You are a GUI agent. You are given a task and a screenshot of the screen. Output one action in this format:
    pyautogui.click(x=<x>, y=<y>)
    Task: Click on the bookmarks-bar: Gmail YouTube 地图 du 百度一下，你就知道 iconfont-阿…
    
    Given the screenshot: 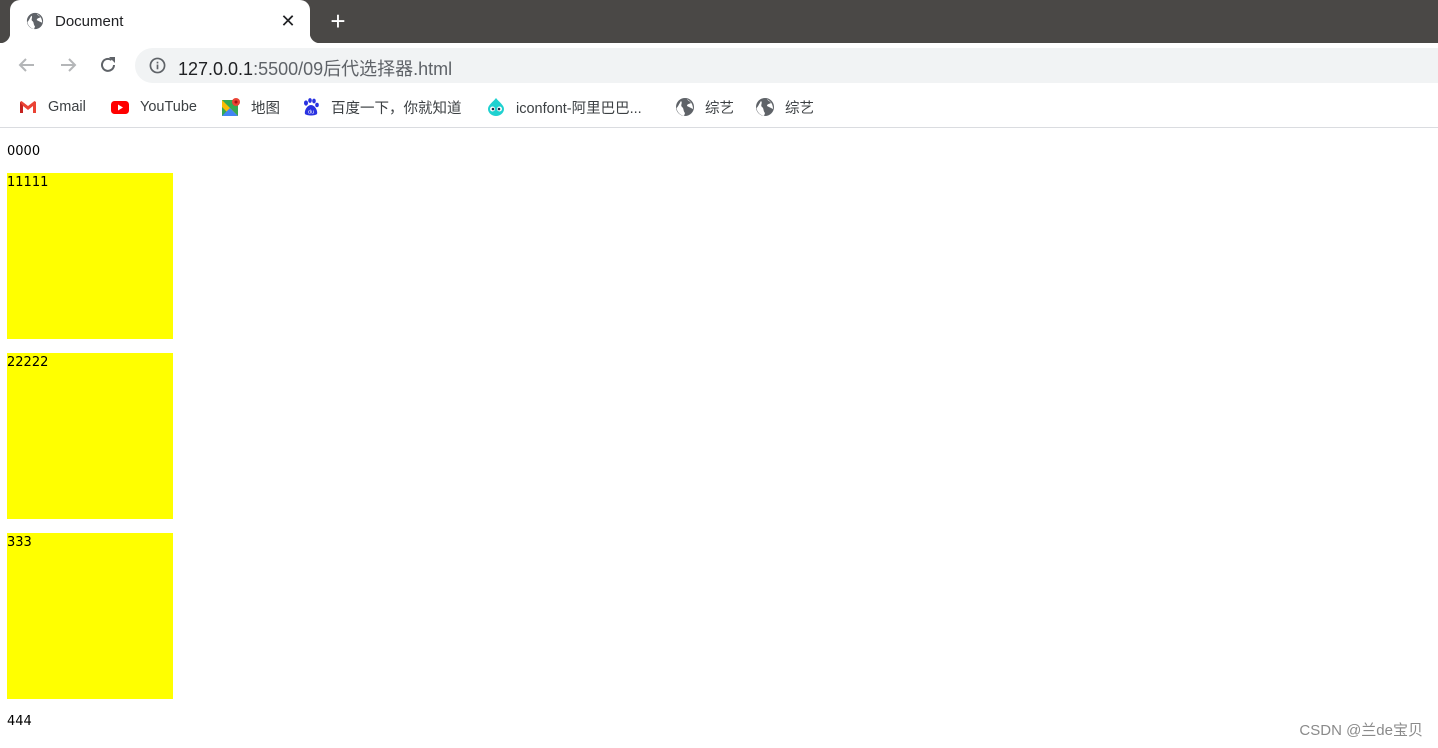 What is the action you would take?
    pyautogui.click(x=719, y=107)
    